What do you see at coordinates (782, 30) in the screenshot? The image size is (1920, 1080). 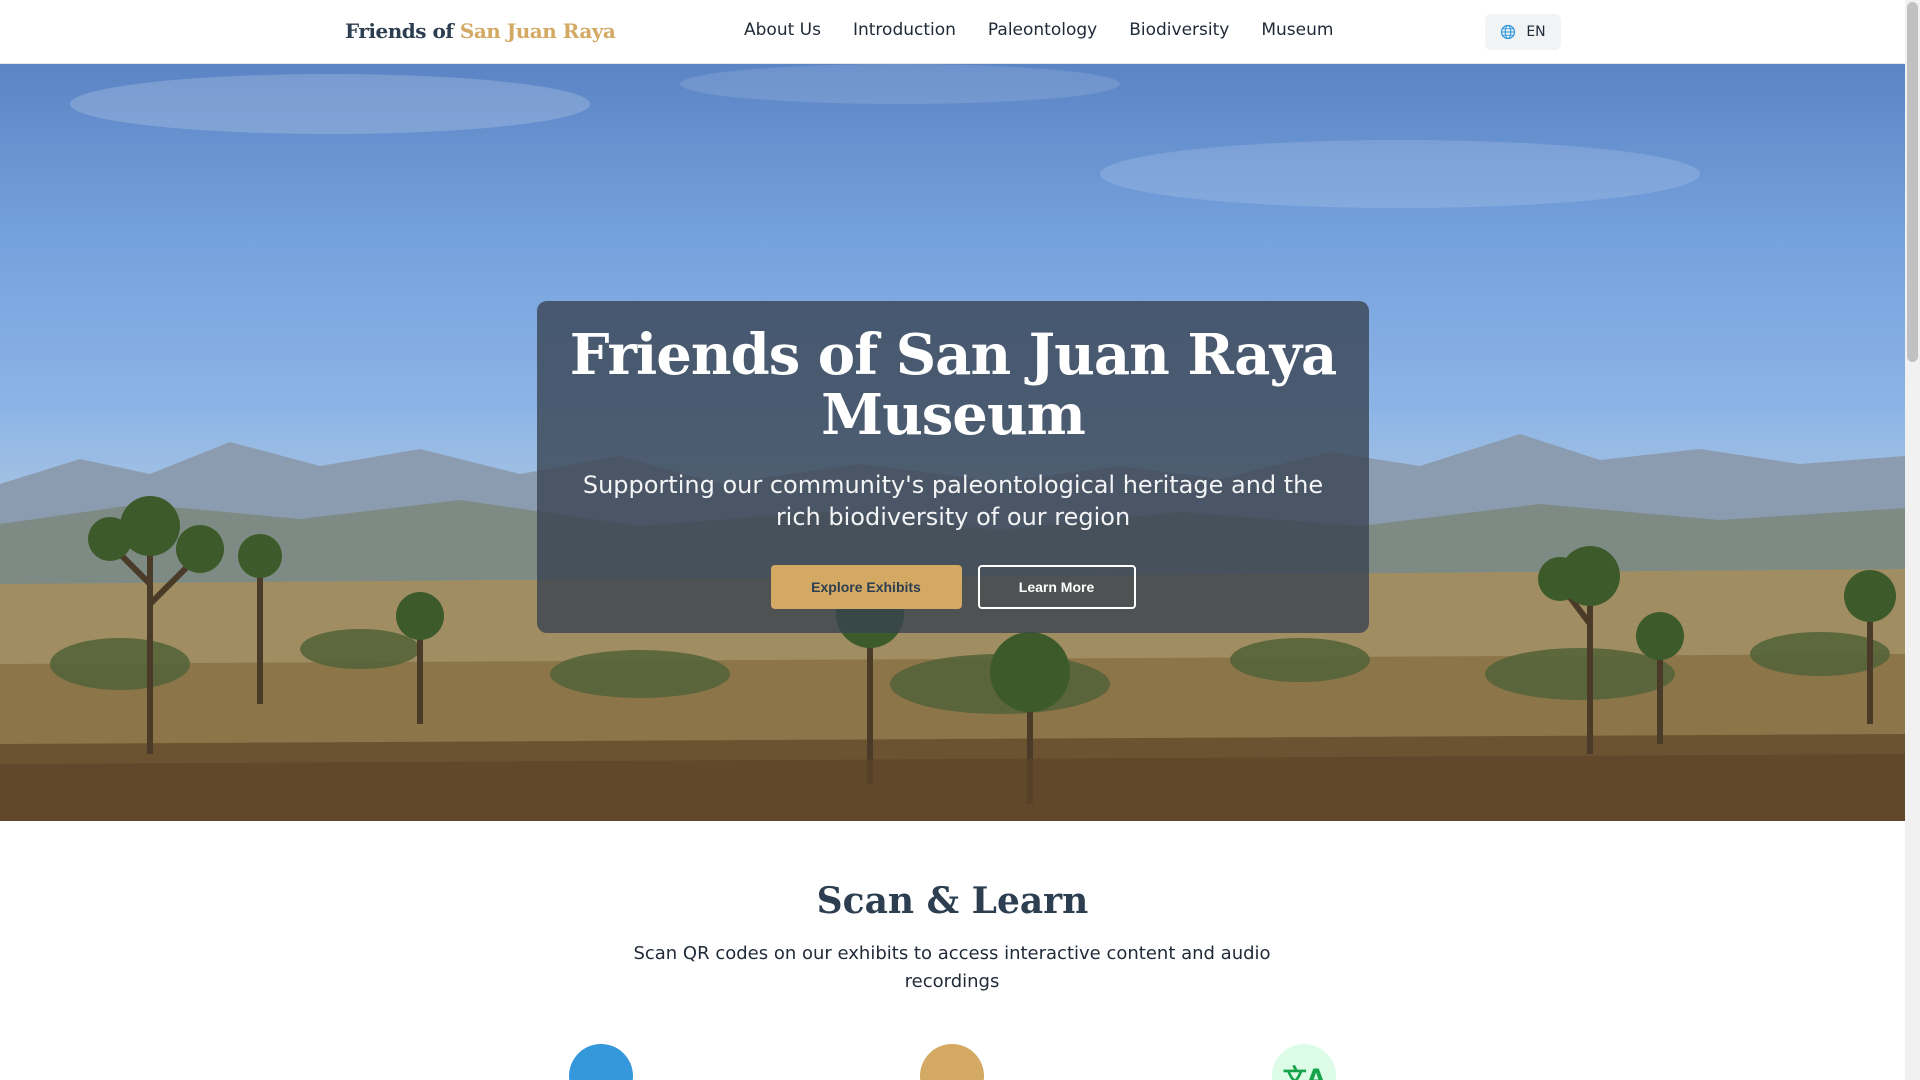 I see `nav-link-about-us: About Us` at bounding box center [782, 30].